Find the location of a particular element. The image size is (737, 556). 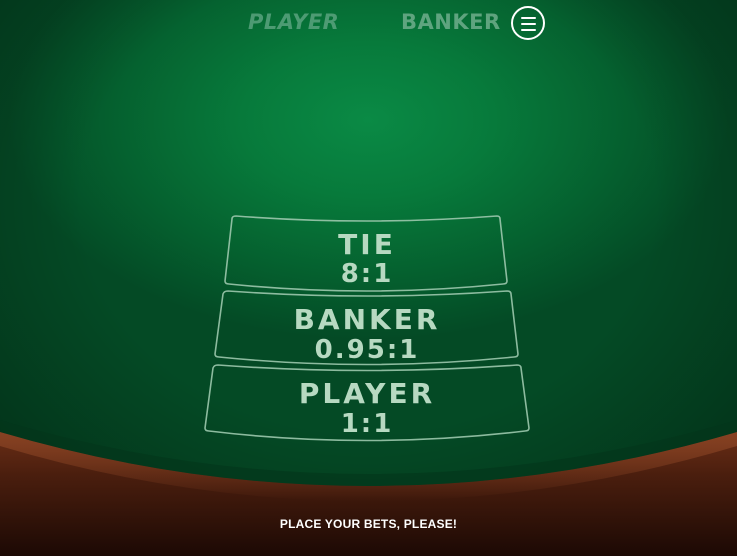

hamburger-menu-icon is located at coordinates (528, 23).